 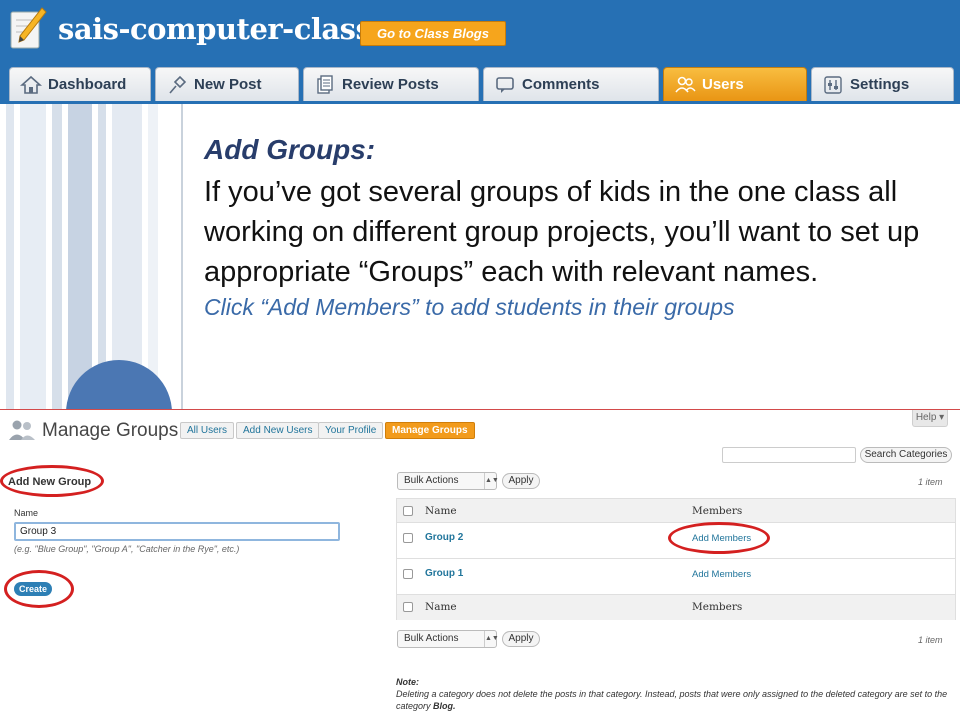 What do you see at coordinates (444, 573) in the screenshot?
I see `group-name-link: Group 1` at bounding box center [444, 573].